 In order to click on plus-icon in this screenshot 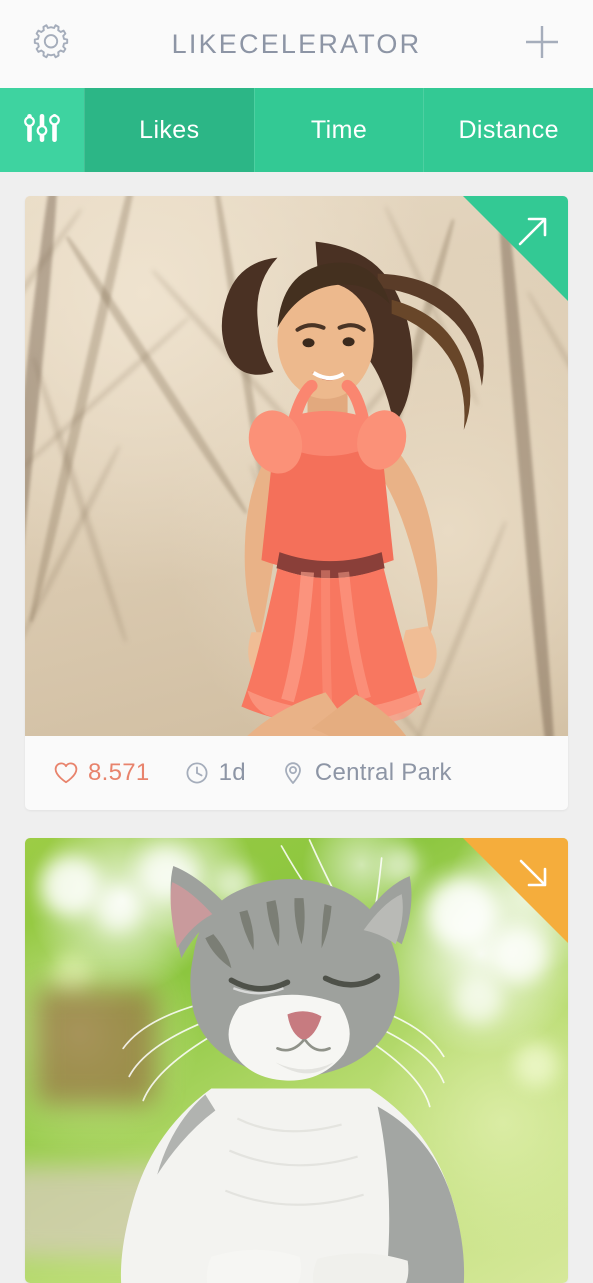, I will do `click(542, 44)`.